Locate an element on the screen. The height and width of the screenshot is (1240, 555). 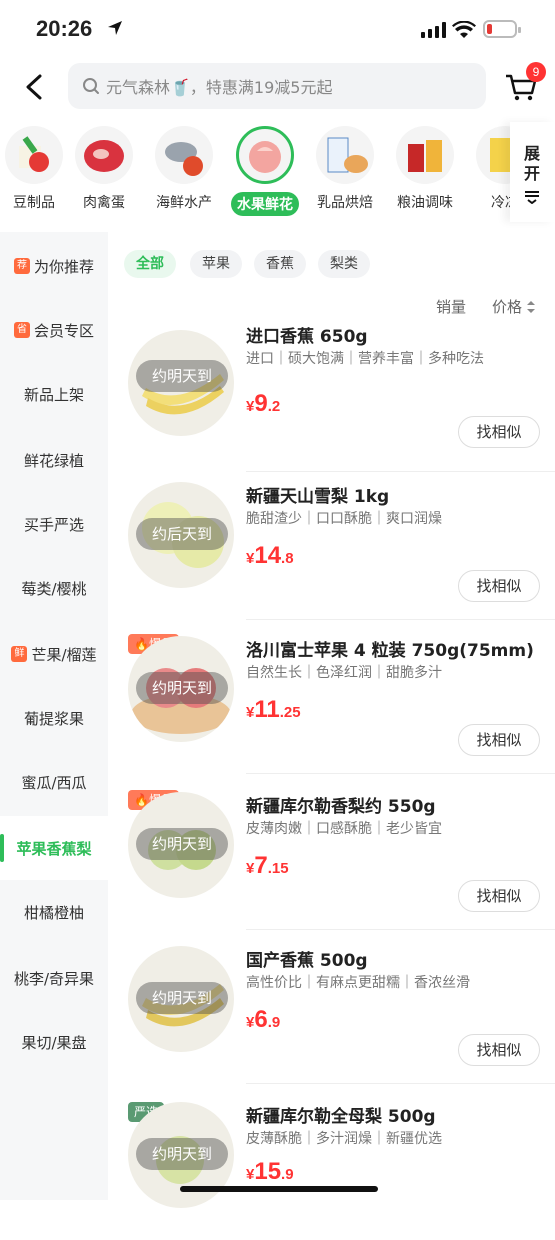
category-item-meat: 肉禽蛋 is located at coordinates (104, 169).